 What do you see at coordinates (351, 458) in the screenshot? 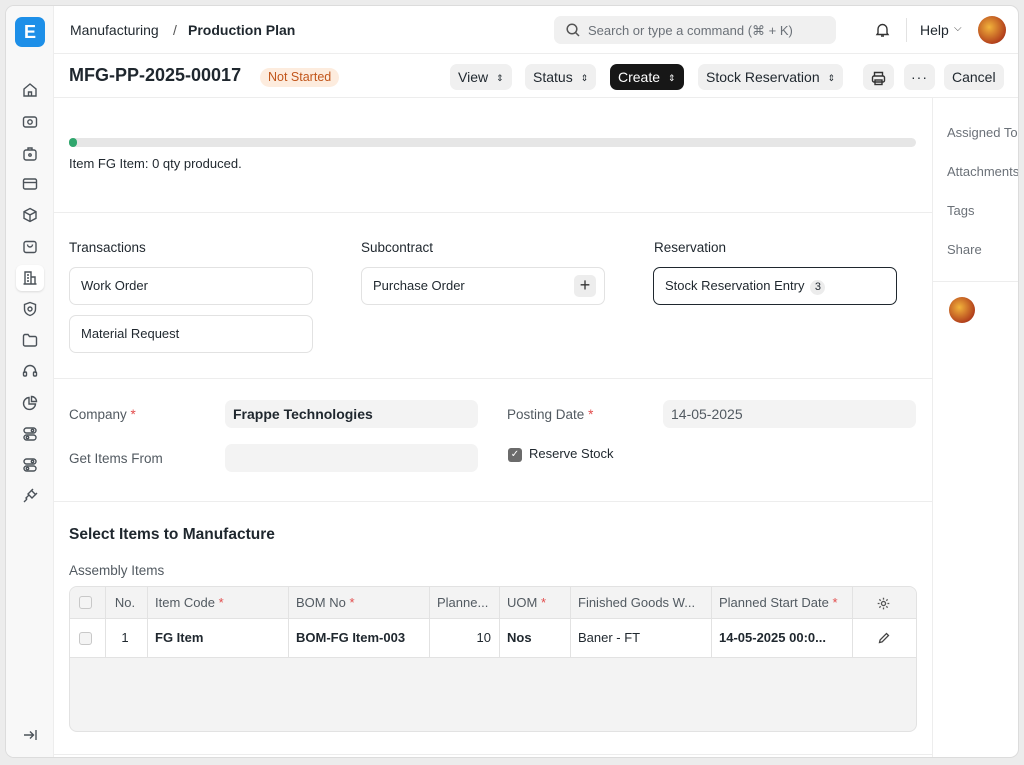
I see `get-items-from-field` at bounding box center [351, 458].